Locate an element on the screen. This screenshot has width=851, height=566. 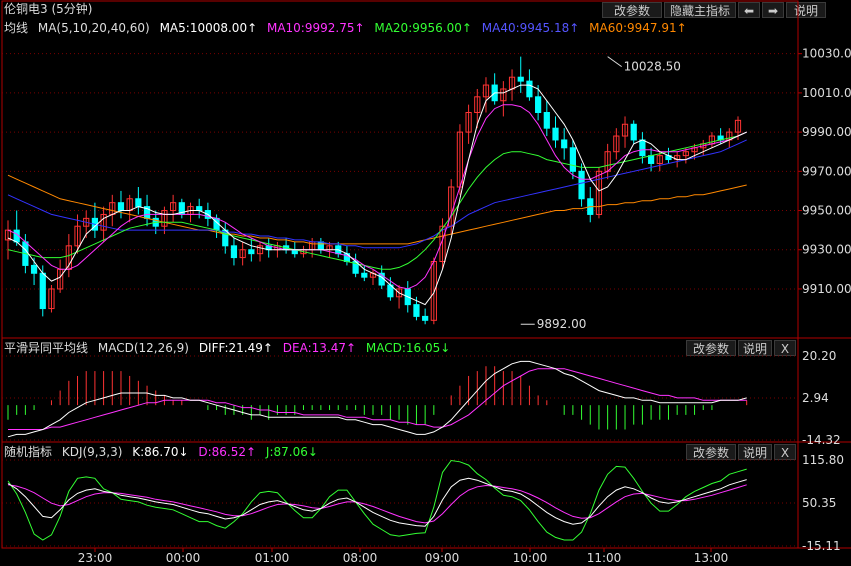
price-tick-label: 9930.00 is located at coordinates (826, 250).